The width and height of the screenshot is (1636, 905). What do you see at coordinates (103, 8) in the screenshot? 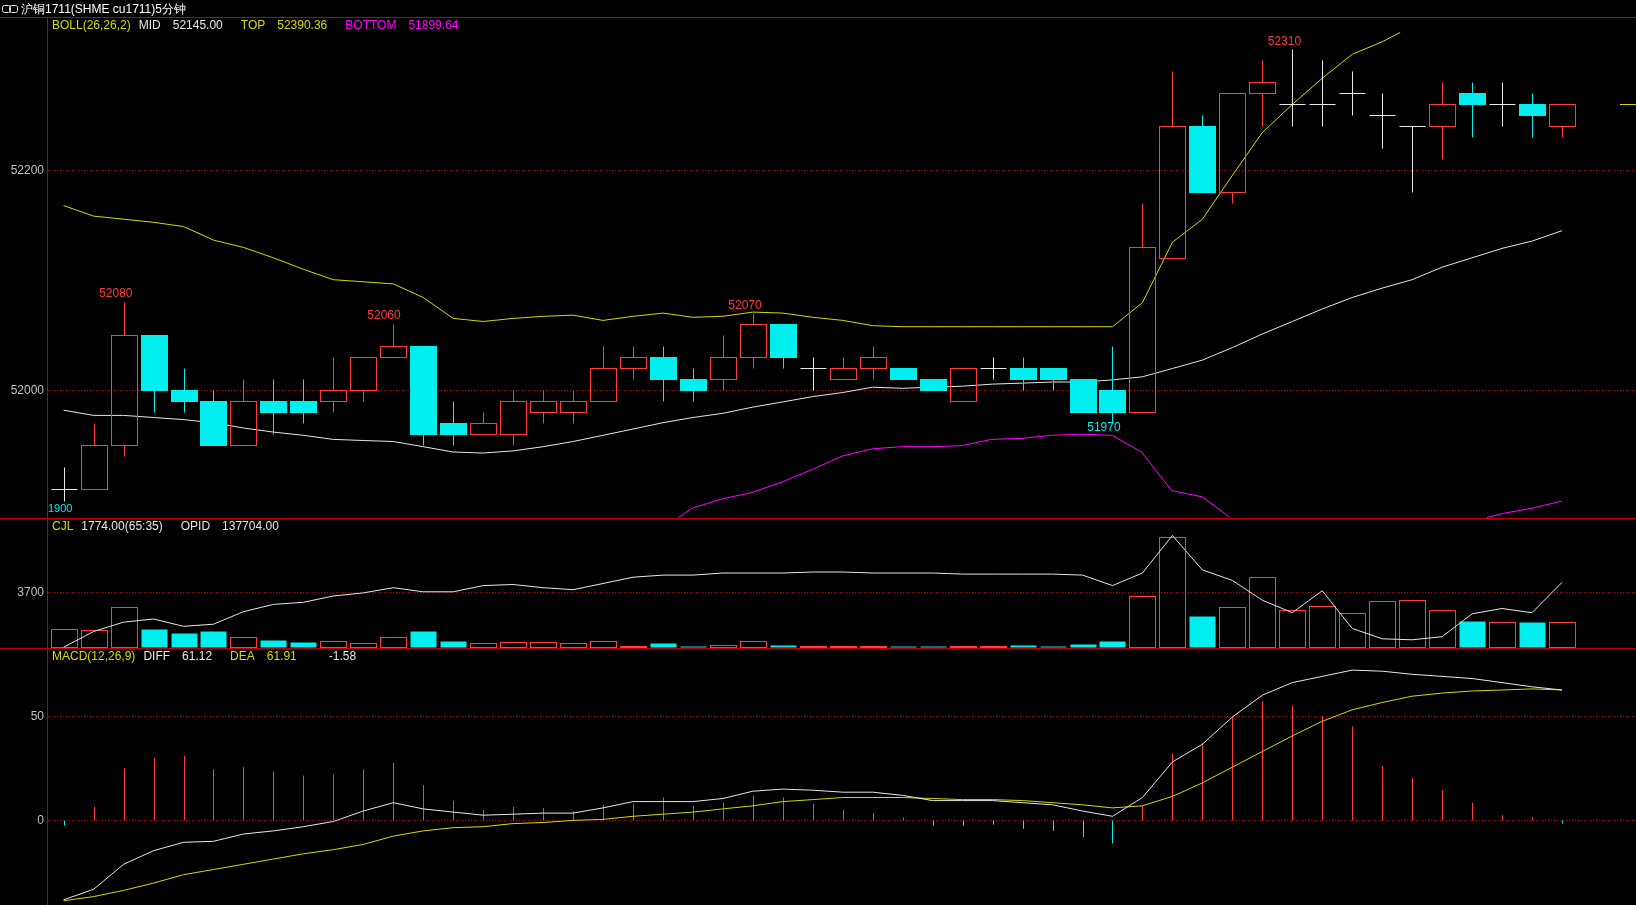
I see `window-title: 沪铜1711(SHME cu1711)5分钟` at bounding box center [103, 8].